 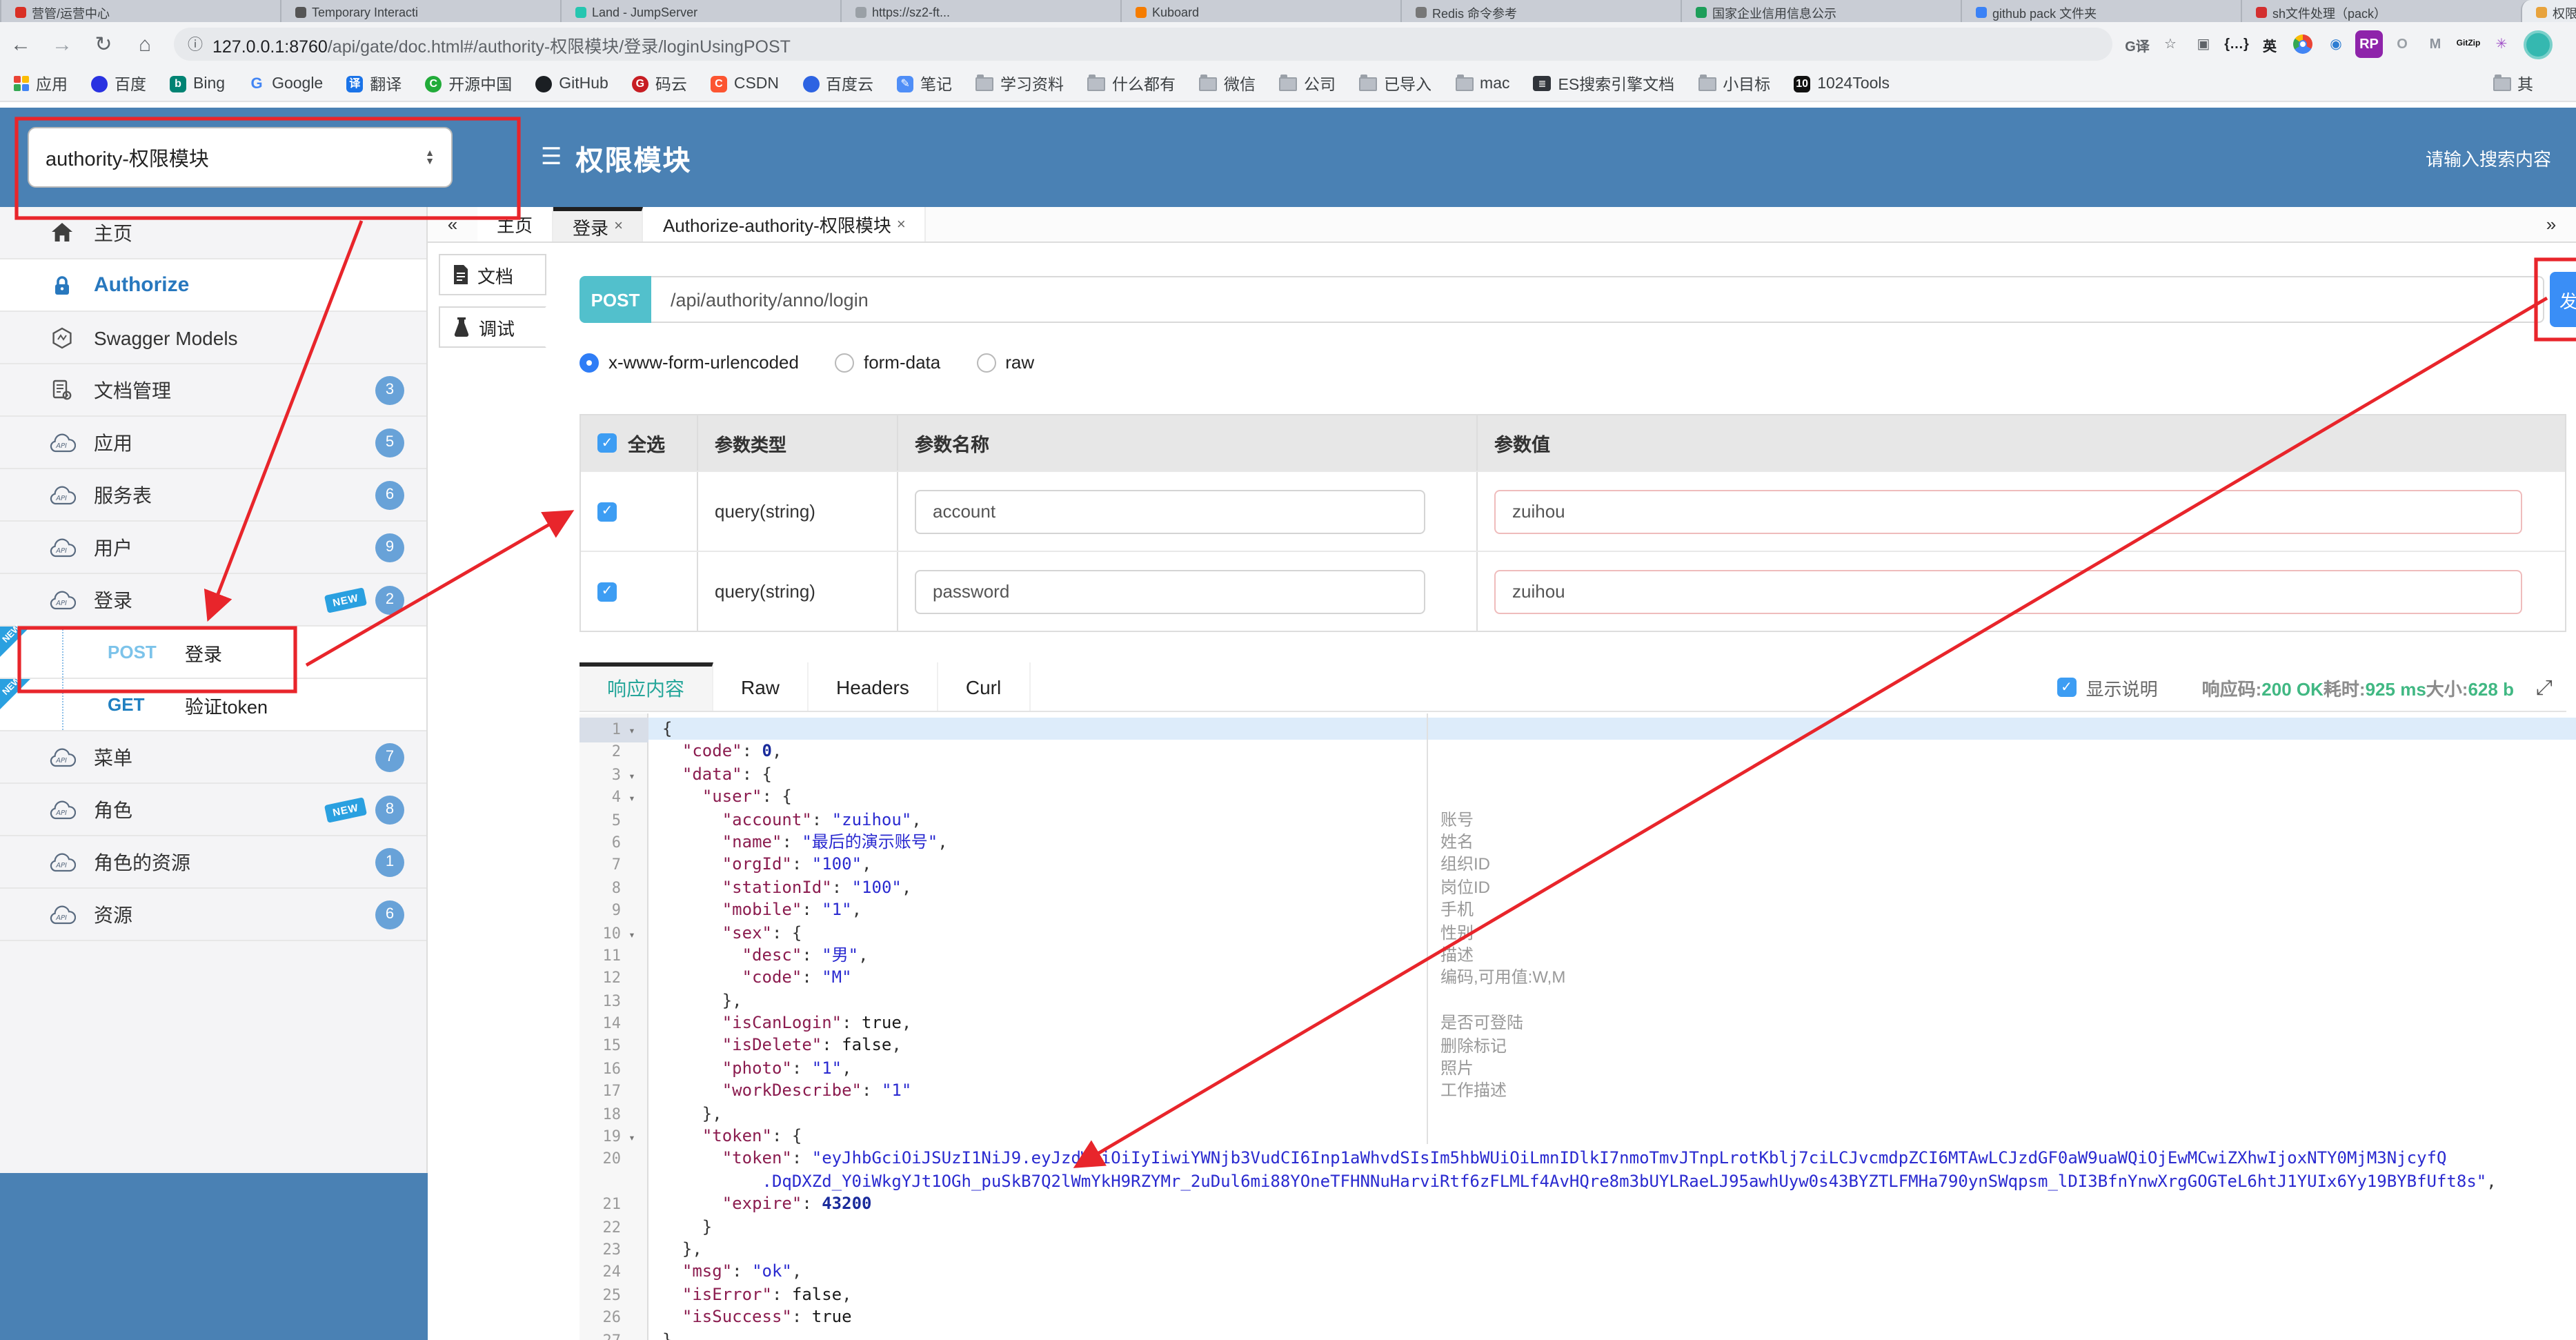 I want to click on bookmark-item: G 码云, so click(x=659, y=83).